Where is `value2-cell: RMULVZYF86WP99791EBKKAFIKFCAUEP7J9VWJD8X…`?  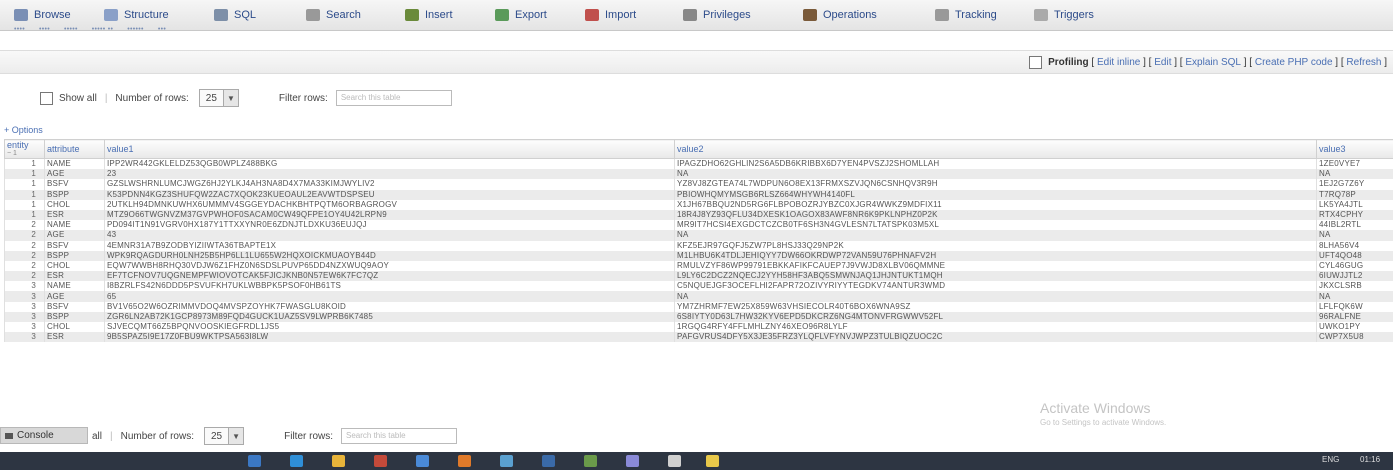 value2-cell: RMULVZYF86WP99791EBKKAFIKFCAUEP7J9VWJD8X… is located at coordinates (995, 266).